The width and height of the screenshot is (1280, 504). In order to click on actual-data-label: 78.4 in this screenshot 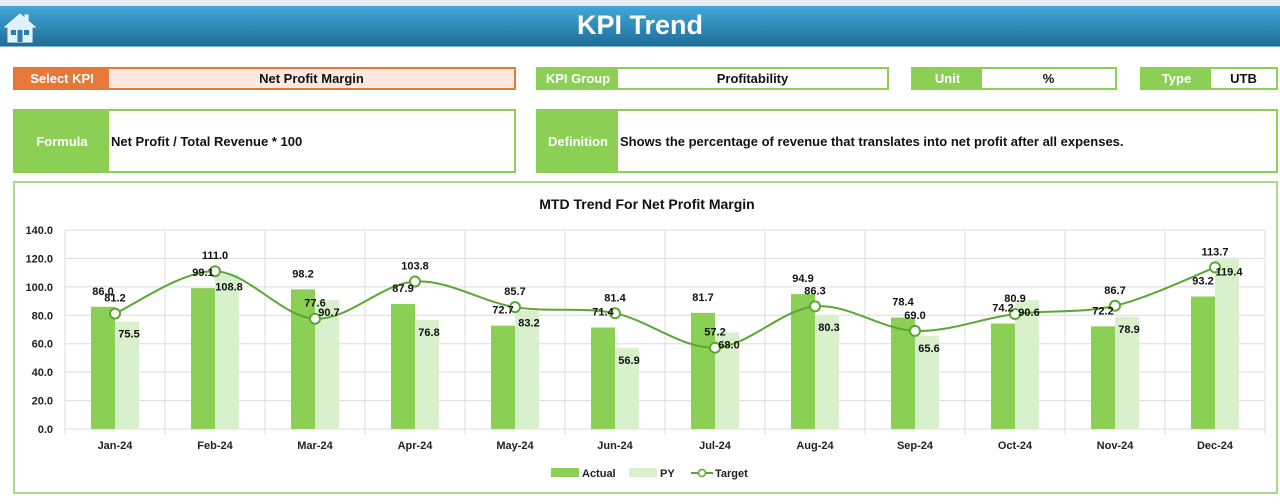, I will do `click(903, 303)`.